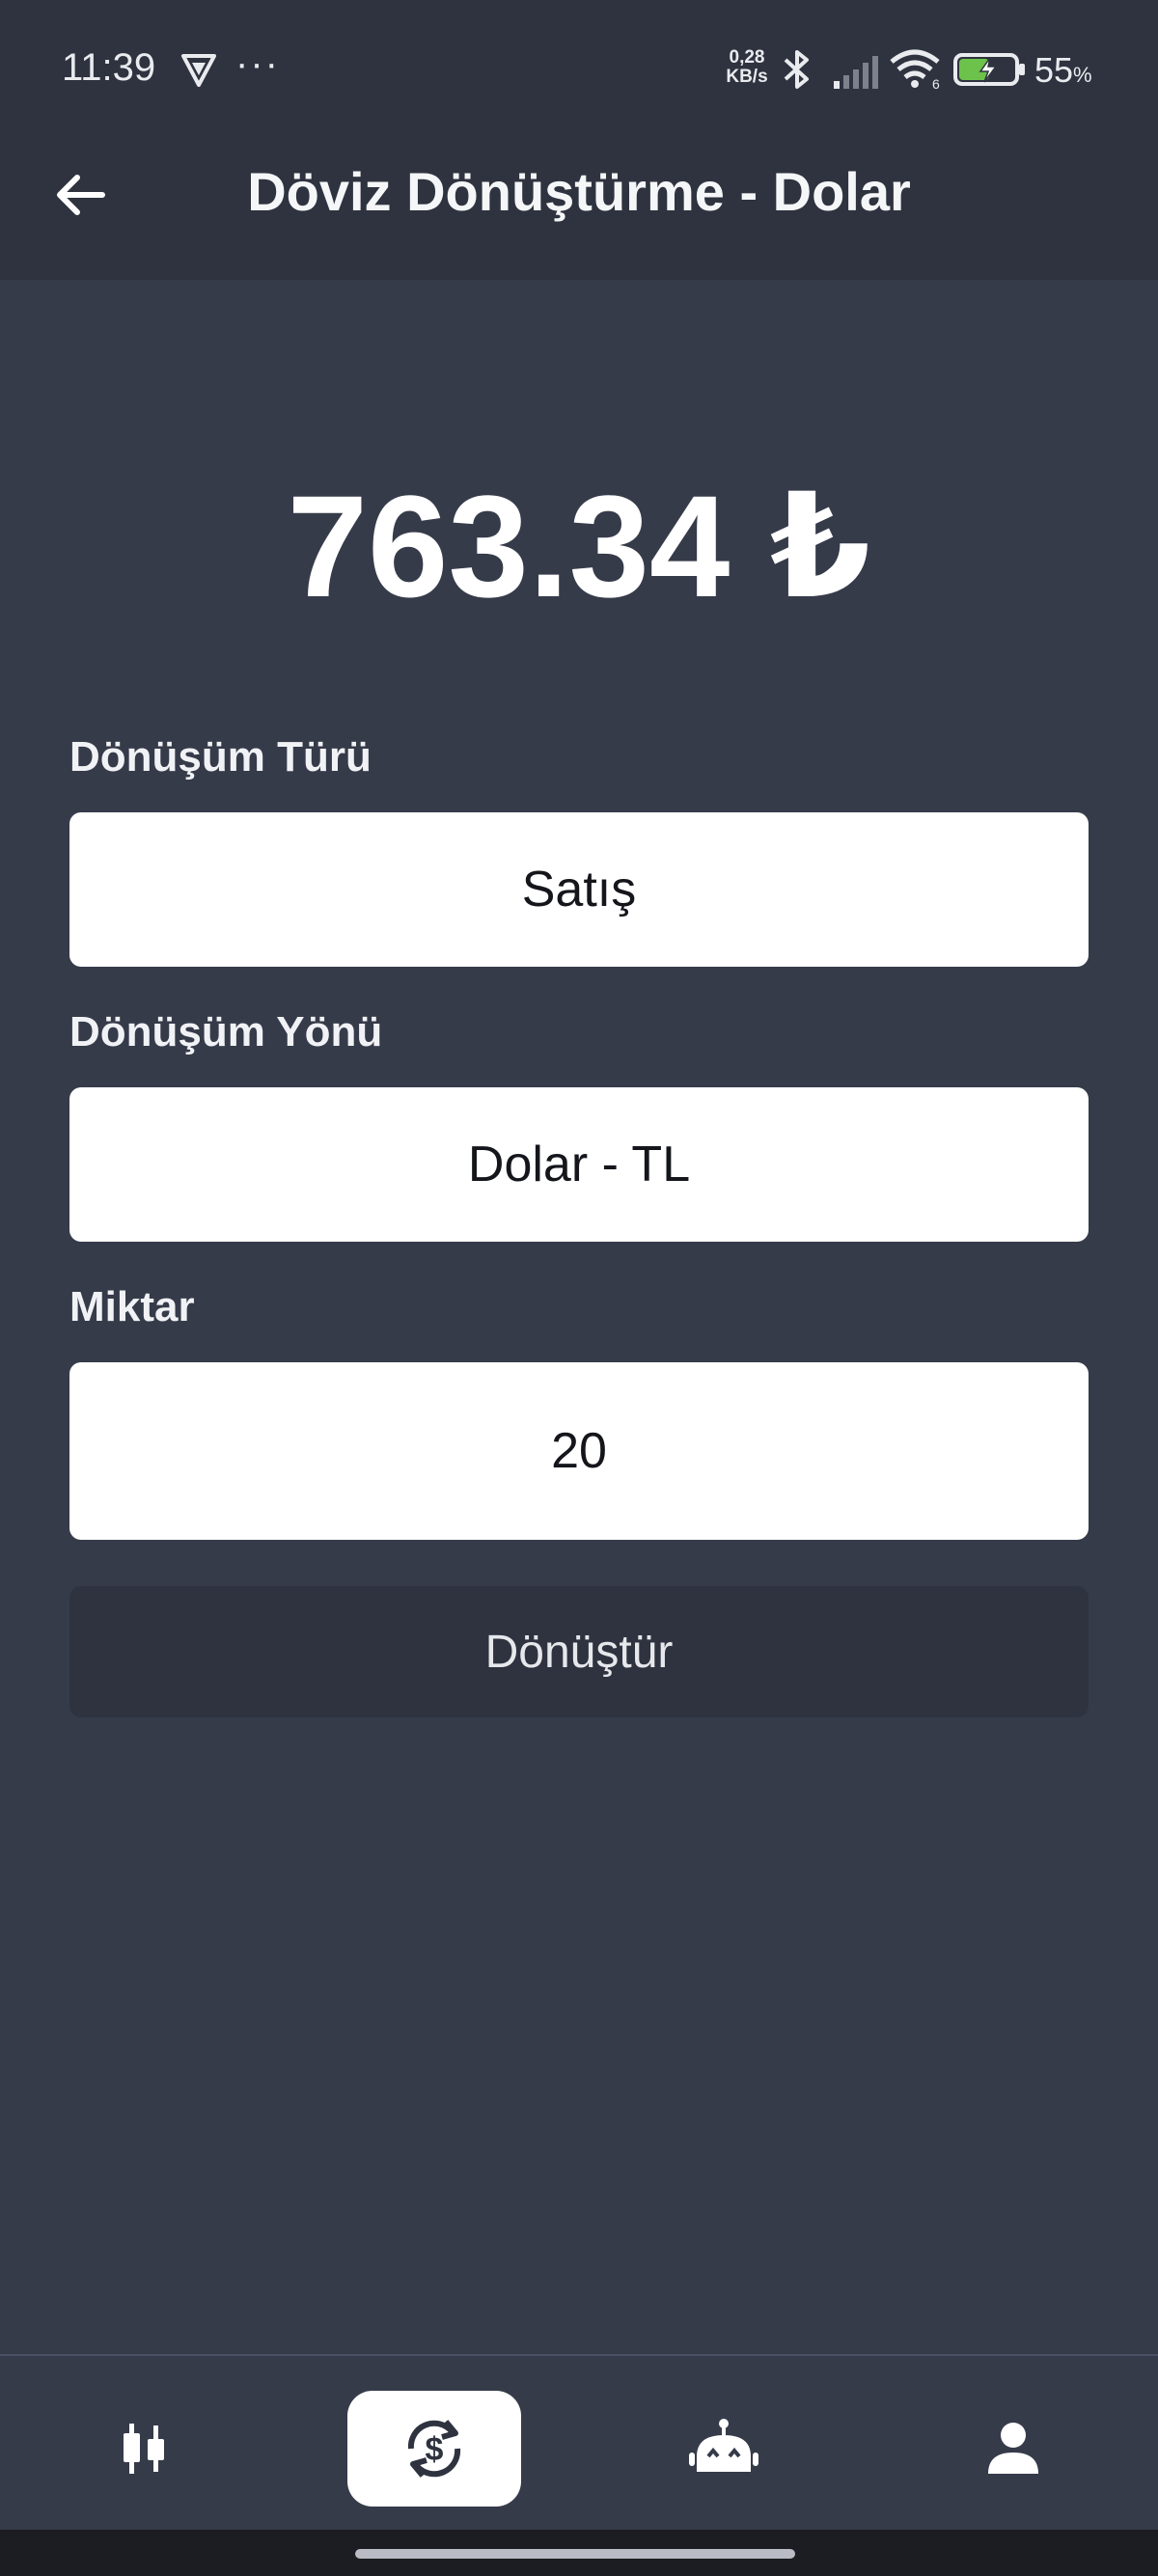 The height and width of the screenshot is (2576, 1158). I want to click on bottom-navigation: $, so click(579, 2442).